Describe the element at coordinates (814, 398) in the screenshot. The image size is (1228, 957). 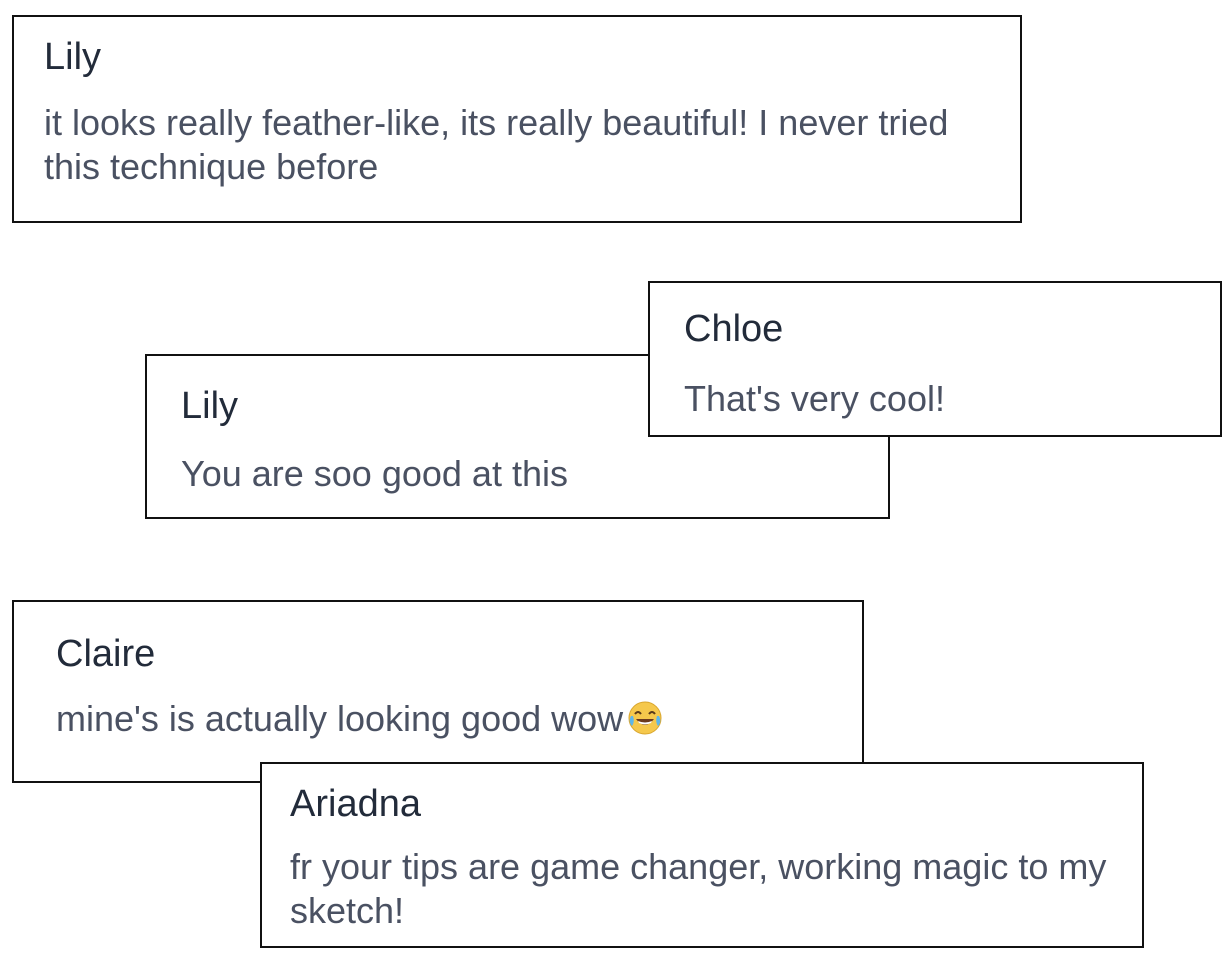
I see `comment-text: That's very cool!` at that location.